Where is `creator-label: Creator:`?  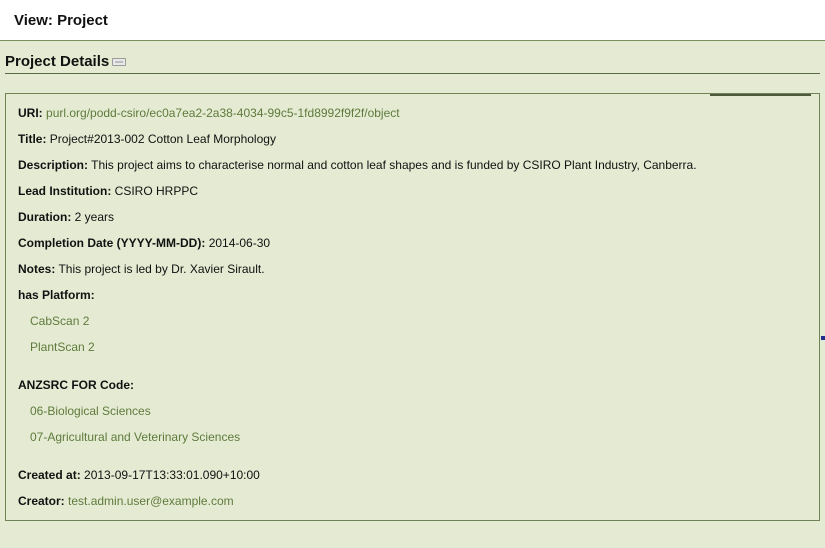 creator-label: Creator: is located at coordinates (41, 501).